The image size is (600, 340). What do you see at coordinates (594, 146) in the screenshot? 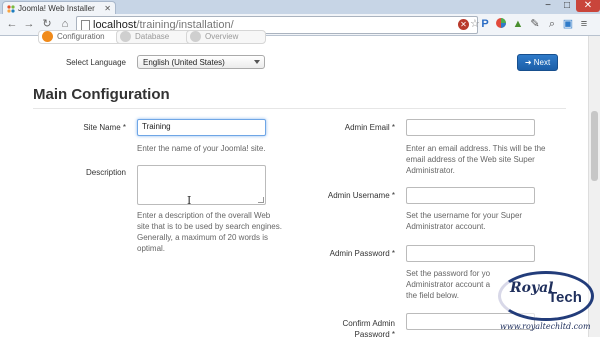
I see `scrollbar-thumb` at bounding box center [594, 146].